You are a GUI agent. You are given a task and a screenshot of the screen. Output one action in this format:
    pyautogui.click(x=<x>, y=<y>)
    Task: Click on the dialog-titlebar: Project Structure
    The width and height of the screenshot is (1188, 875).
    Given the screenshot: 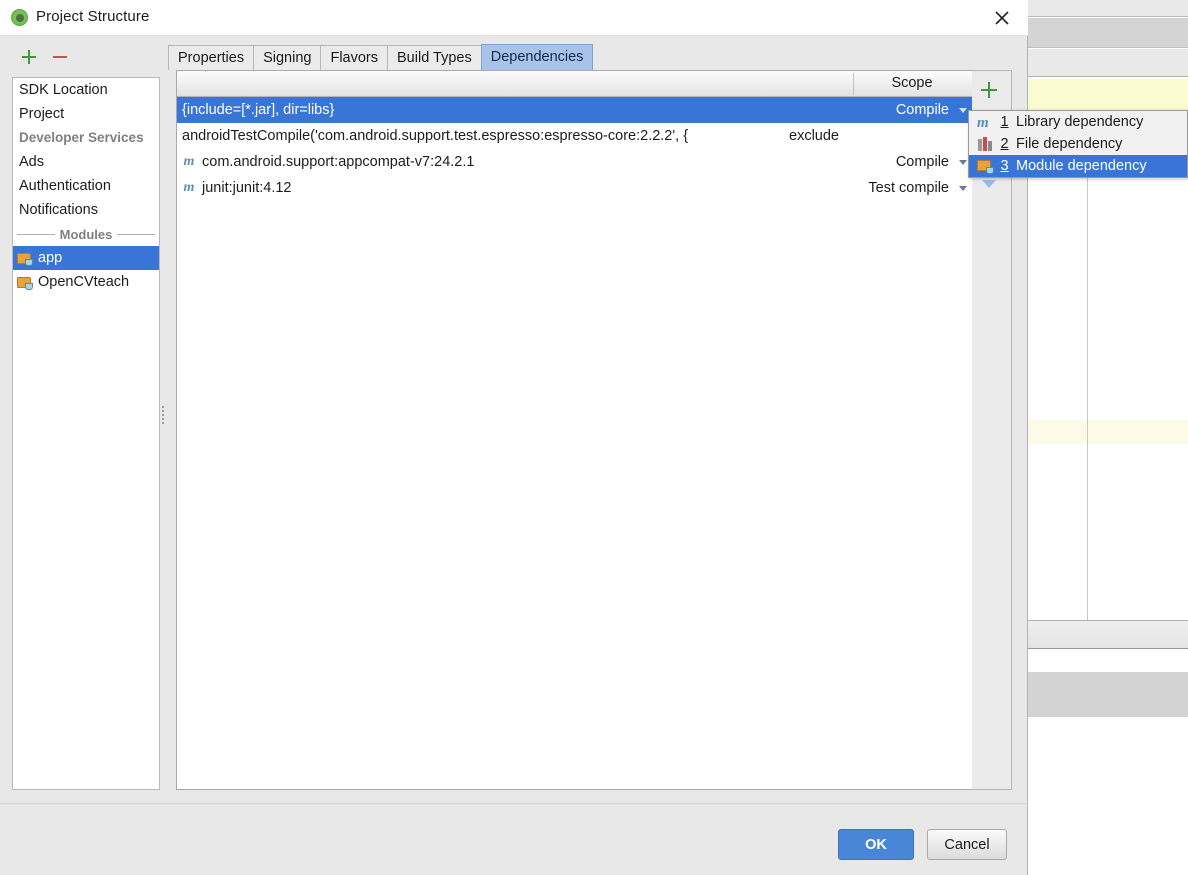 What is the action you would take?
    pyautogui.click(x=514, y=18)
    